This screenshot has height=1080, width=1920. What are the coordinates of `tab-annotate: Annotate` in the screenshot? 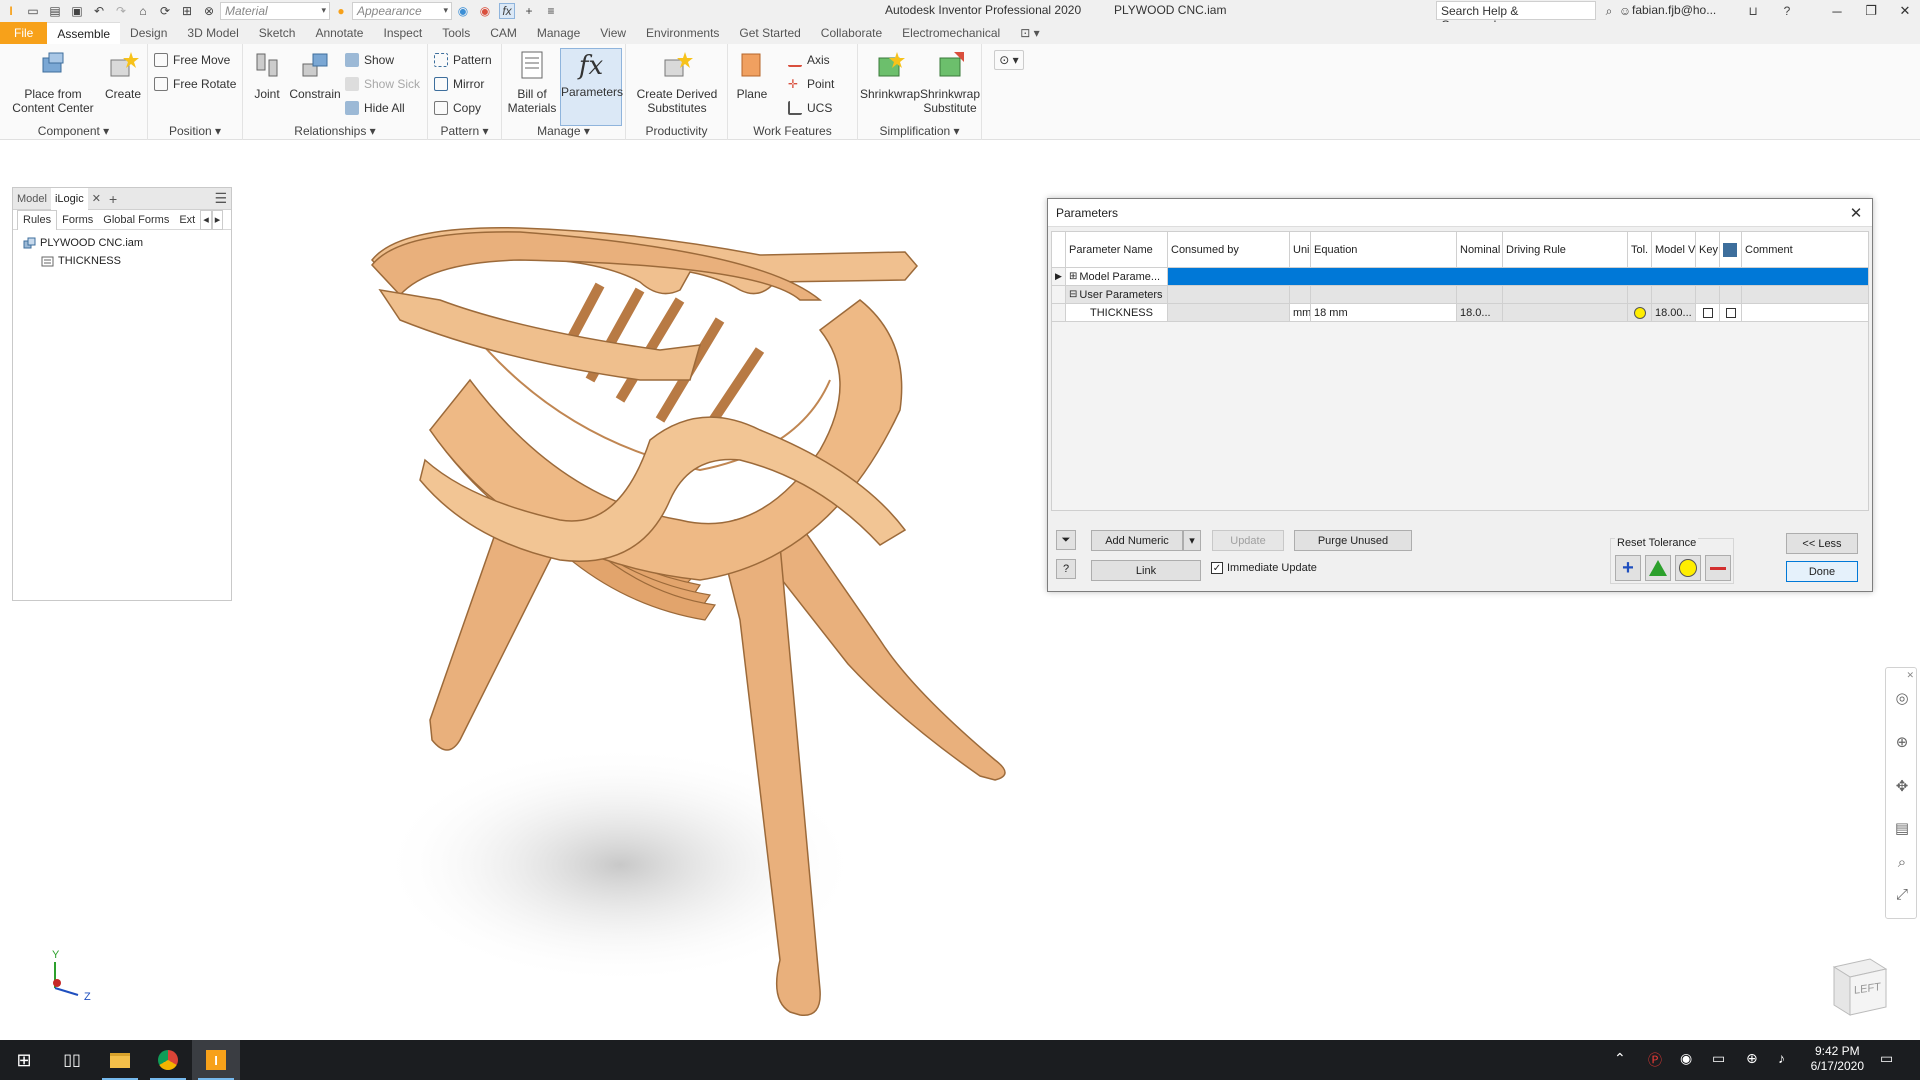 It's located at (339, 33).